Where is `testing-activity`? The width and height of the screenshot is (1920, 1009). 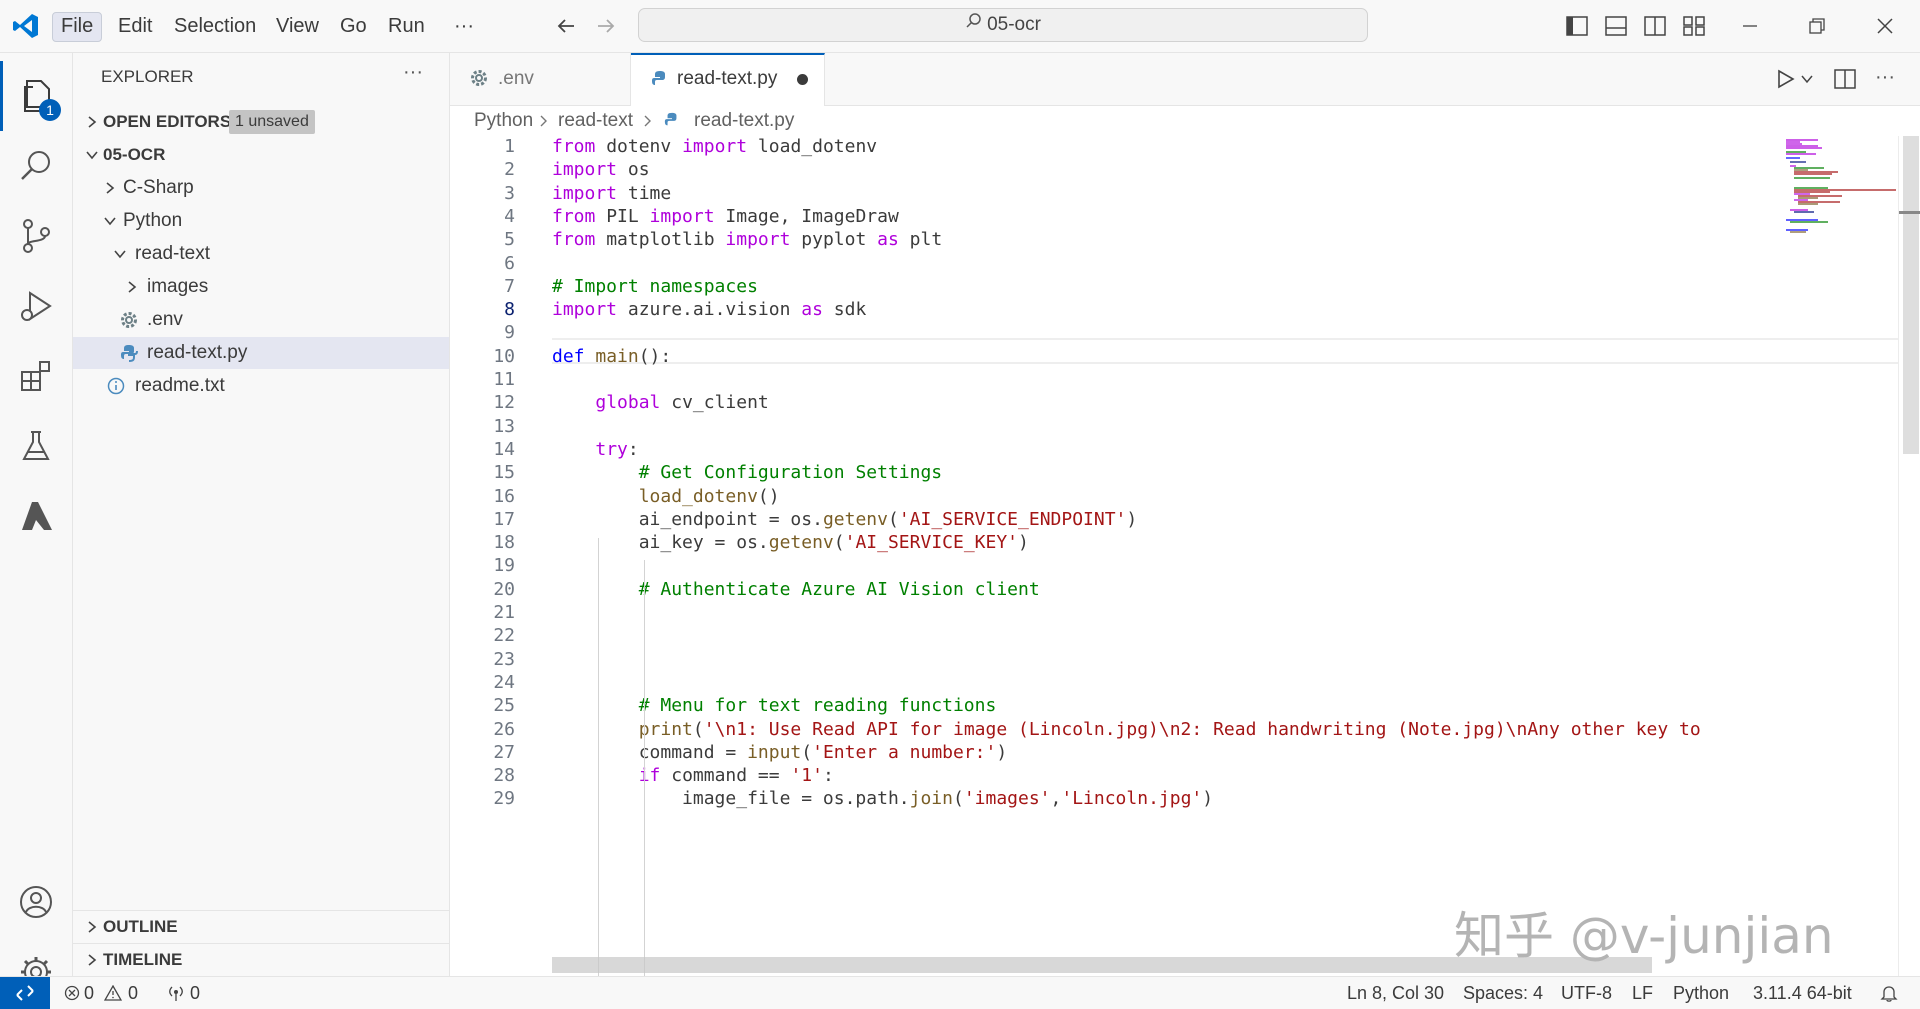 testing-activity is located at coordinates (36, 446).